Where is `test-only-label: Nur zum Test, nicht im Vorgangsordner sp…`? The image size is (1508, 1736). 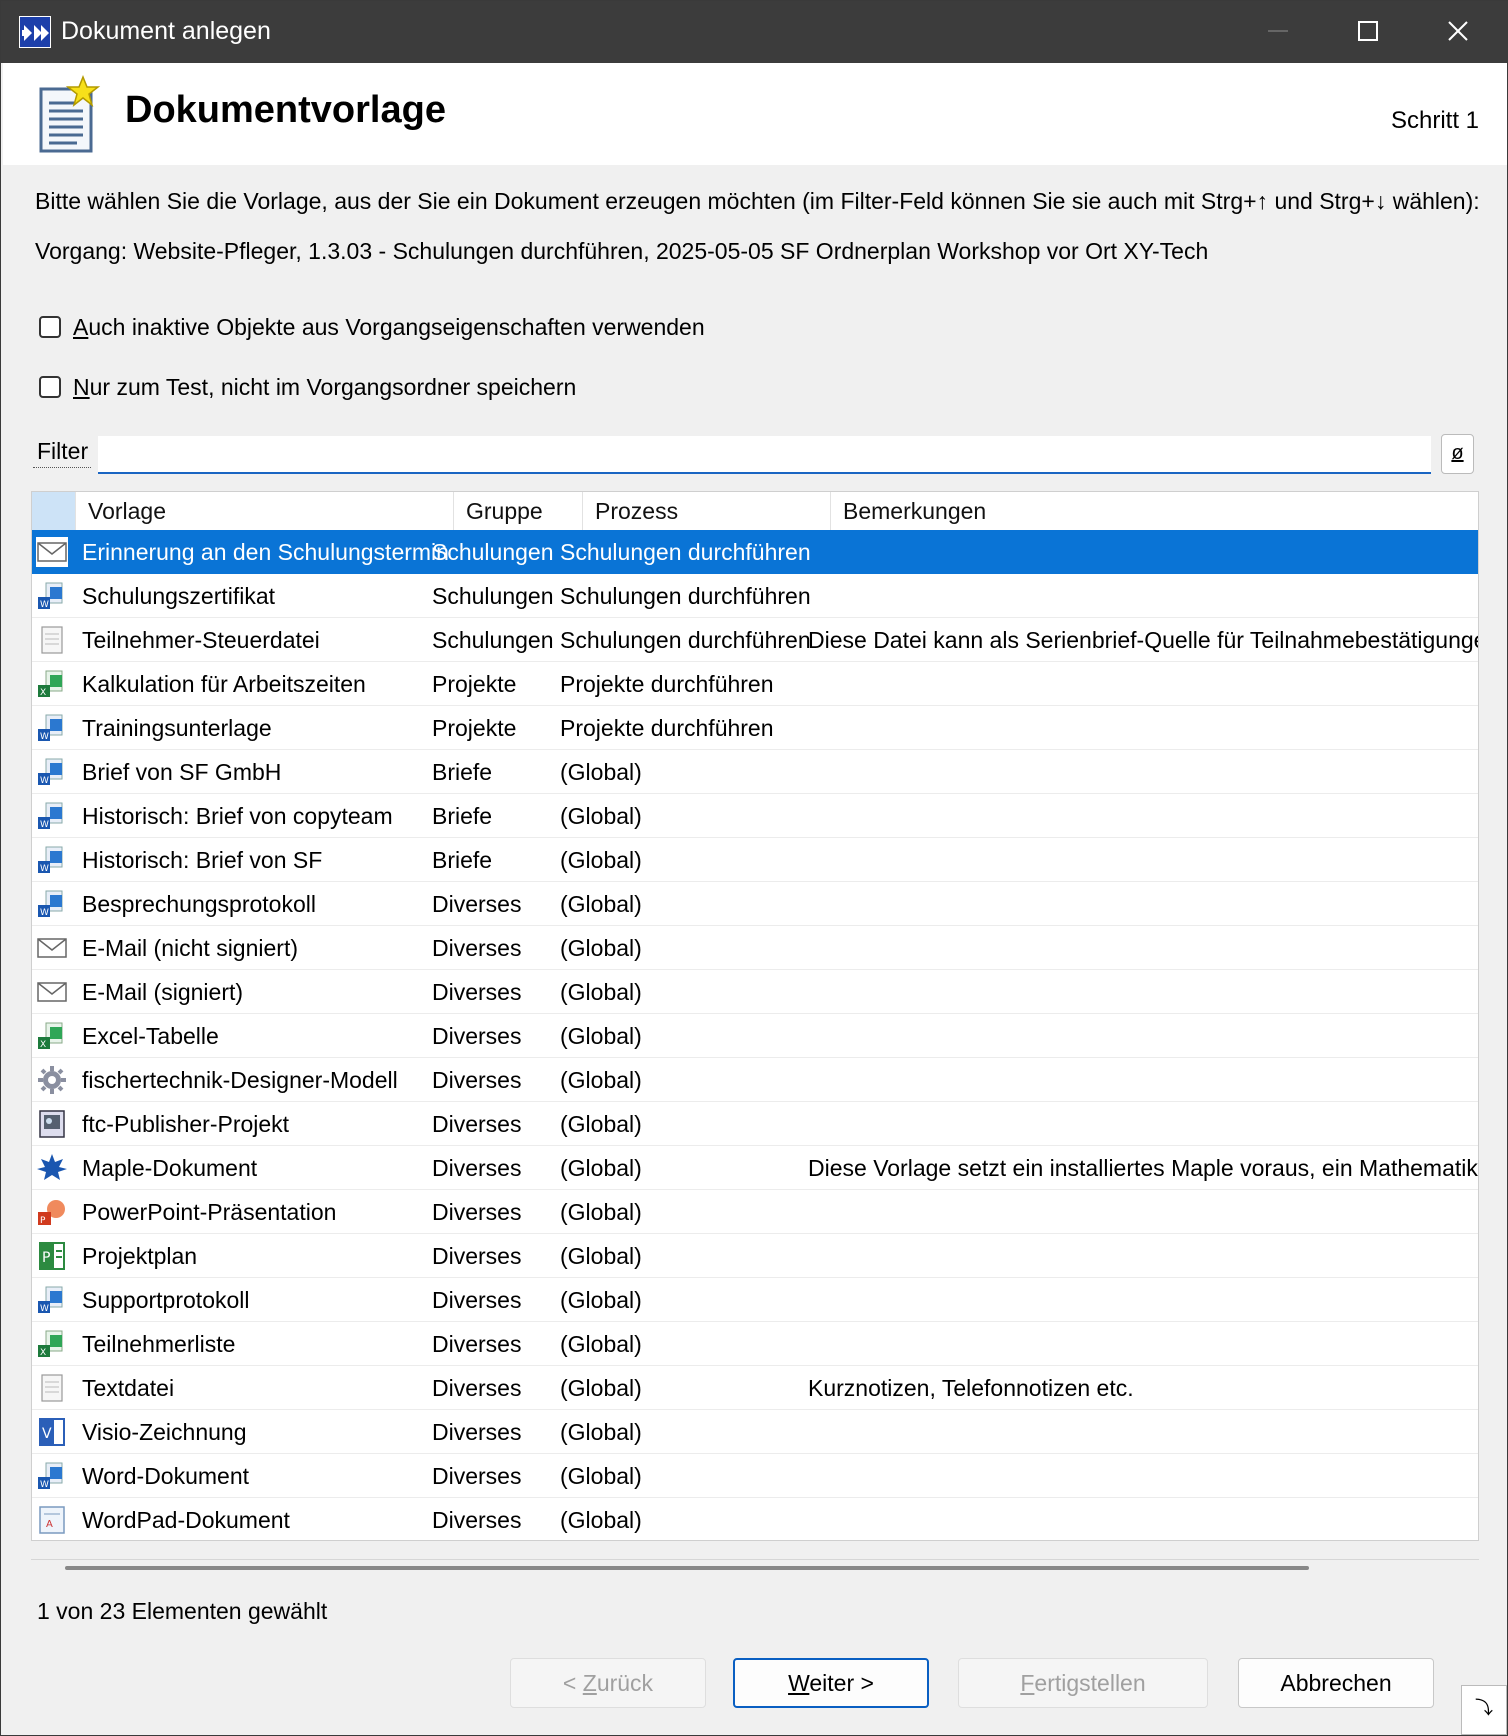
test-only-label: Nur zum Test, nicht im Vorgangsordner sp… is located at coordinates (324, 387).